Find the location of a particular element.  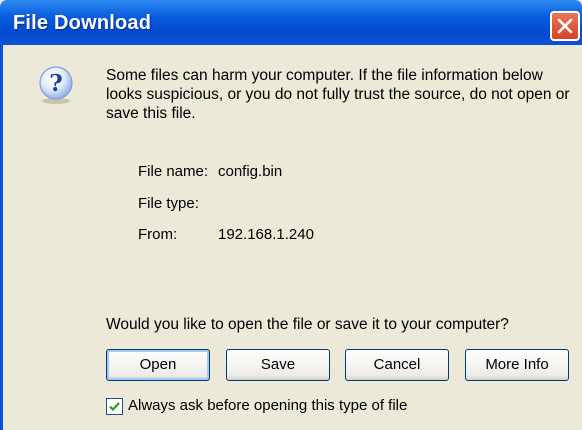

close-icon is located at coordinates (565, 26).